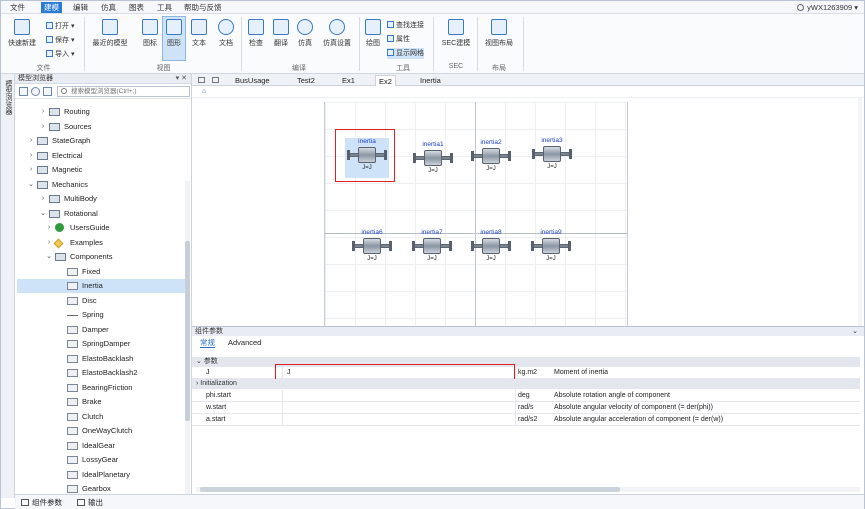  What do you see at coordinates (102, 446) in the screenshot?
I see `tree-item-idealgear: IdealGear` at bounding box center [102, 446].